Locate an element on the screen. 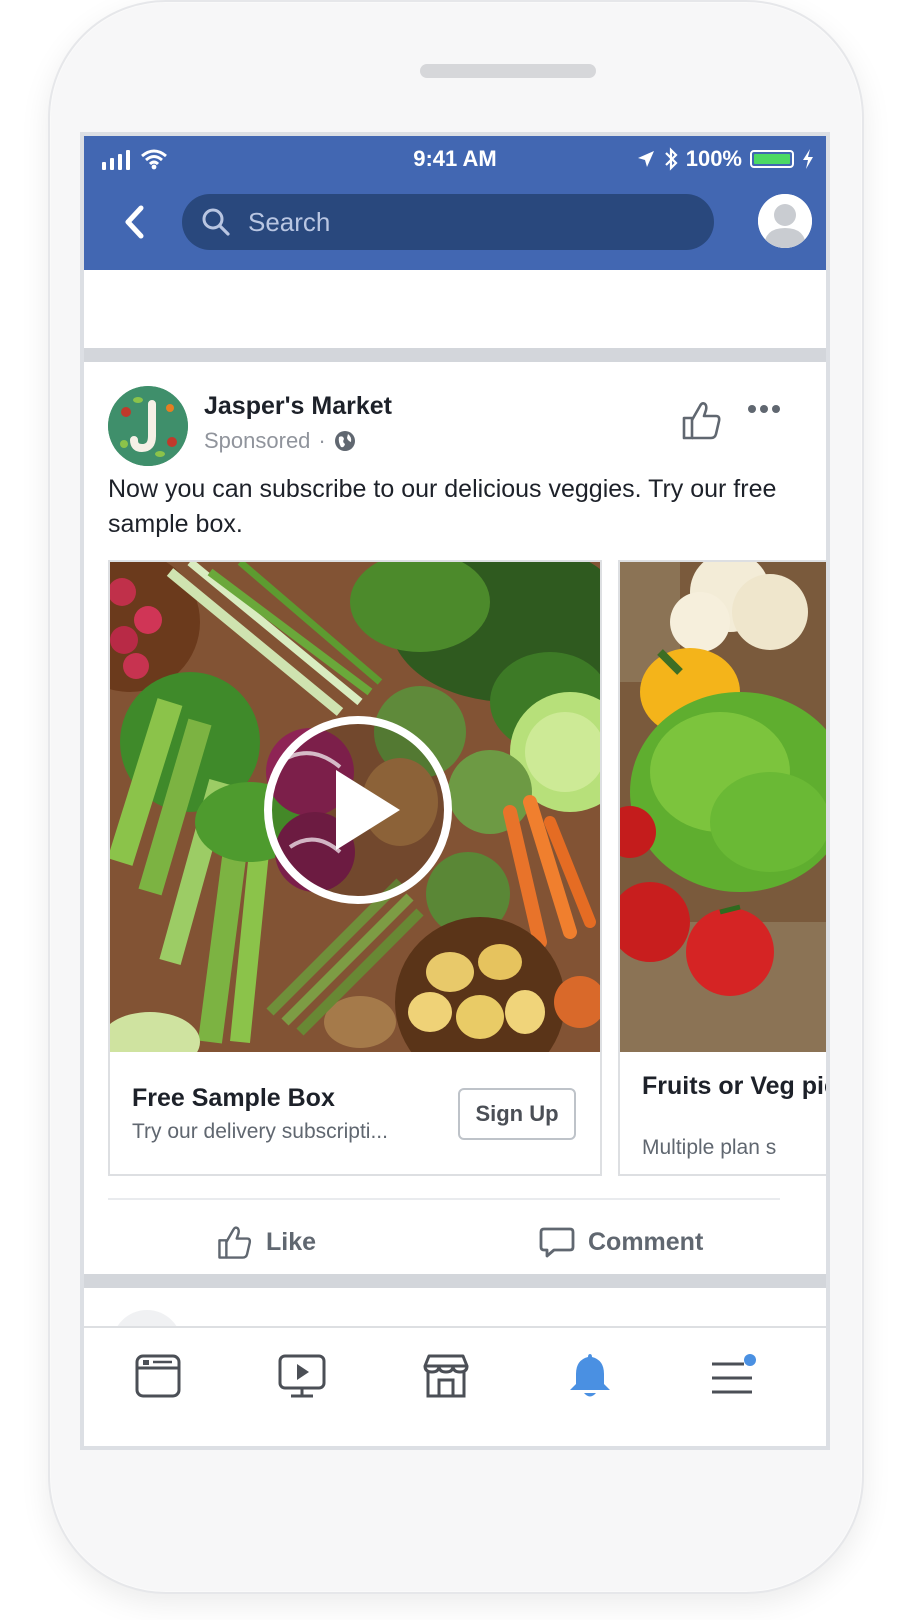  watch-icon is located at coordinates (302, 1376).